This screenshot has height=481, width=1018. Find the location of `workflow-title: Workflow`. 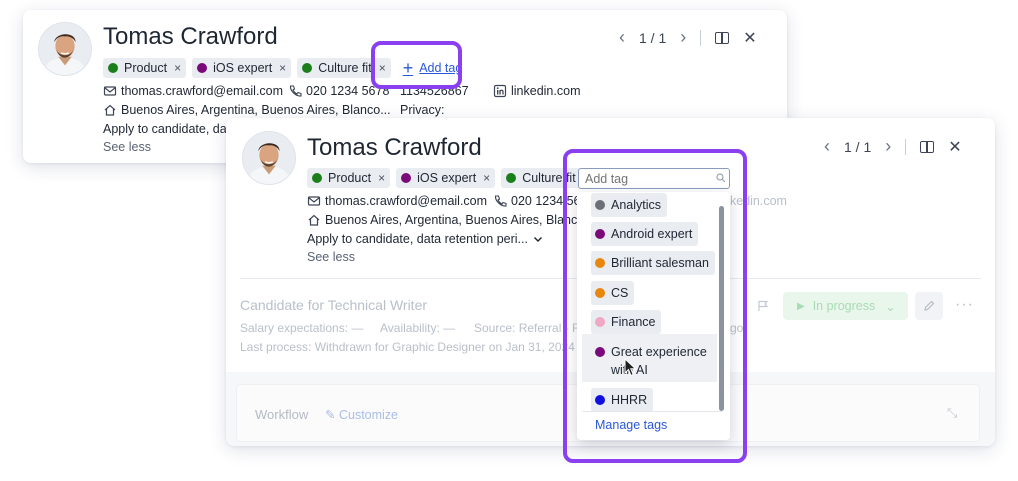

workflow-title: Workflow is located at coordinates (282, 414).